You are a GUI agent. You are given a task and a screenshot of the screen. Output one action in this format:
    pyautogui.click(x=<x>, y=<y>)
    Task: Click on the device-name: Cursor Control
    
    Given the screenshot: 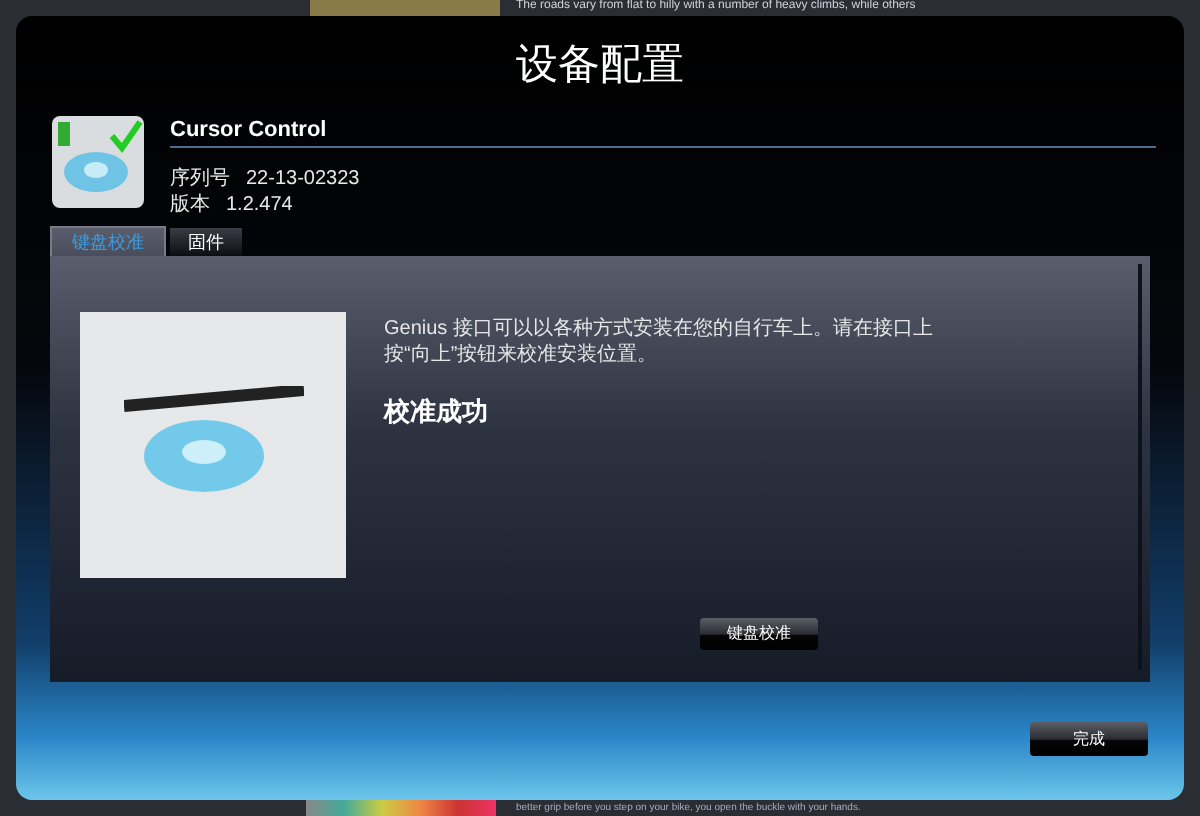 What is the action you would take?
    pyautogui.click(x=663, y=132)
    